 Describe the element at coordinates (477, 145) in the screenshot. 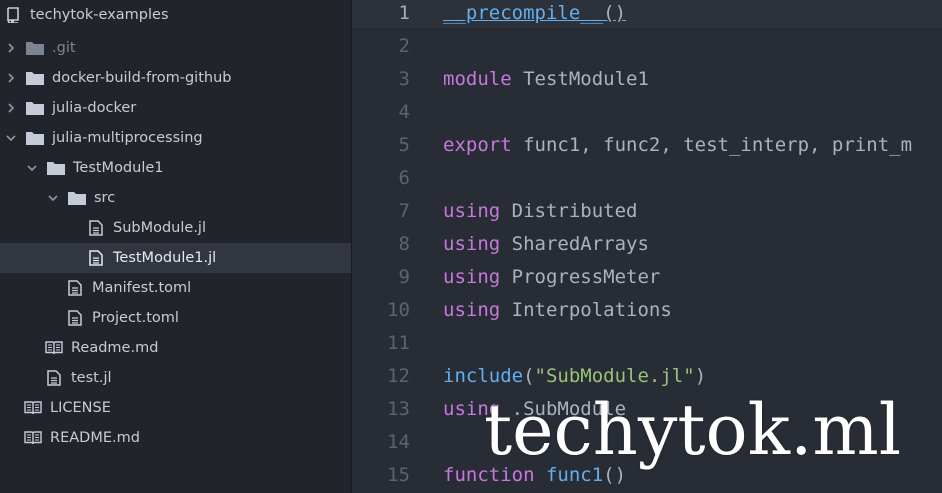

I see `code-token: export` at that location.